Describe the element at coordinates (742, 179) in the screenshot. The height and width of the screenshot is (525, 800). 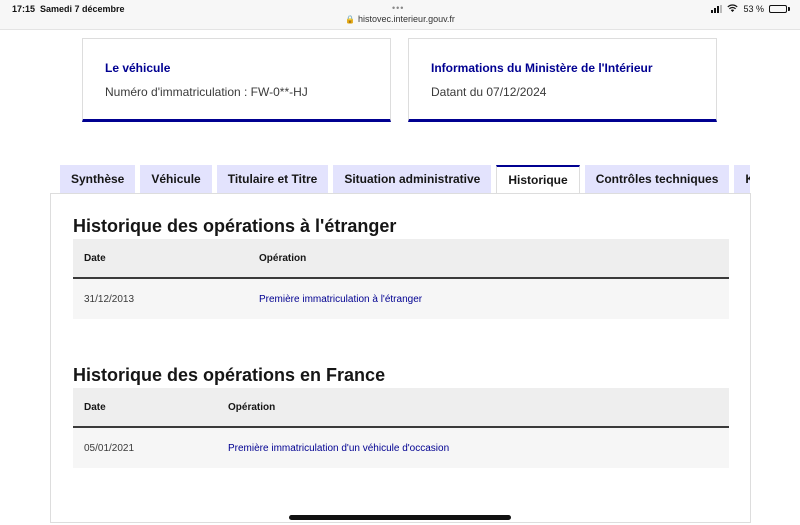
I see `tab-kilometrage: Kilométrage` at that location.